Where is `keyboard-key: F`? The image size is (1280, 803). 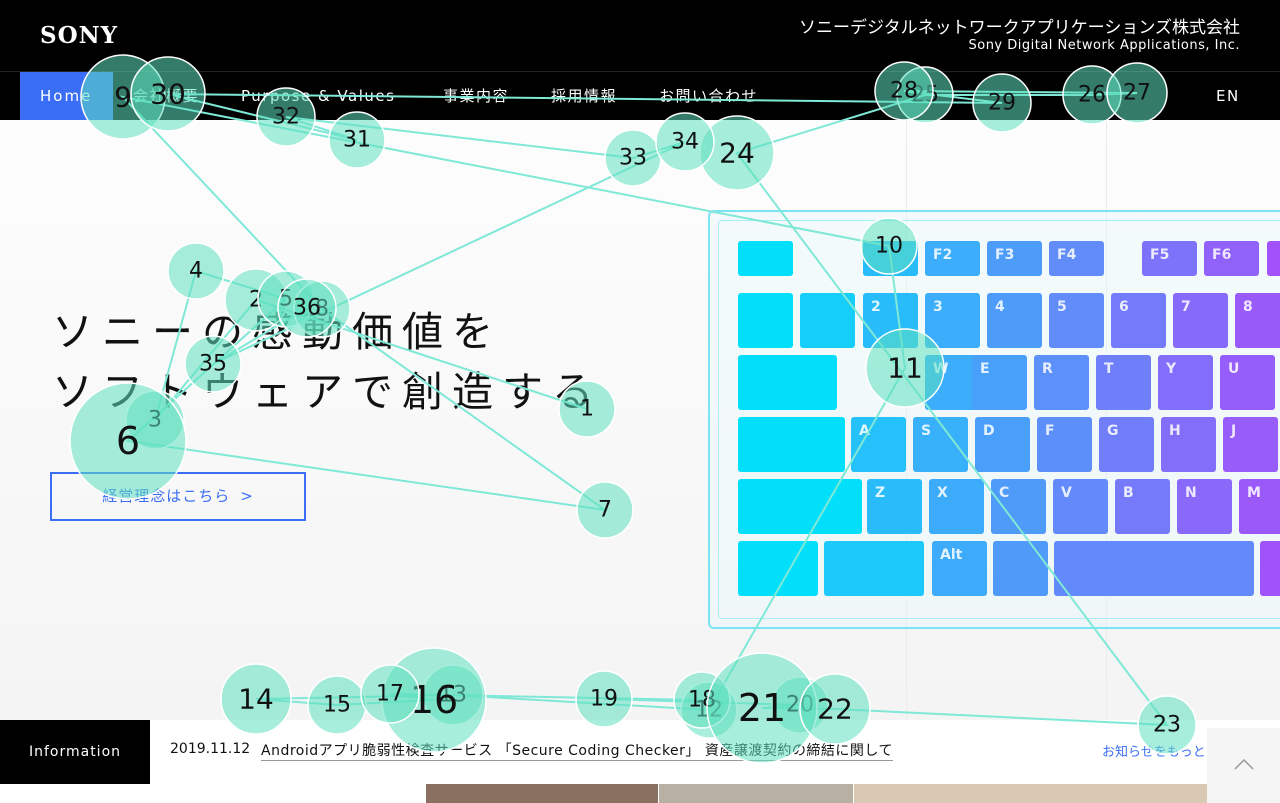
keyboard-key: F is located at coordinates (1064, 444).